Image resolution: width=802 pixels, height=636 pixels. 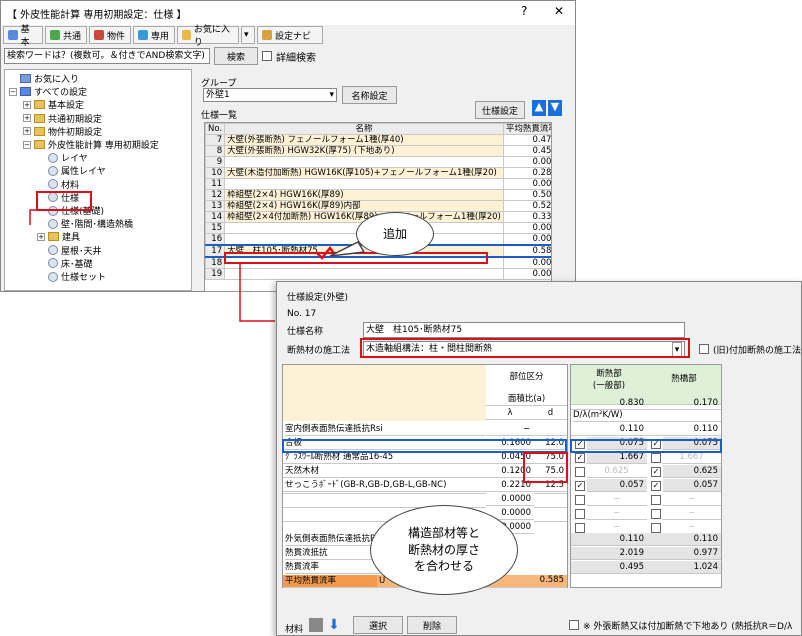 What do you see at coordinates (510, 443) in the screenshot?
I see `layer-lambda: 0.1600` at bounding box center [510, 443].